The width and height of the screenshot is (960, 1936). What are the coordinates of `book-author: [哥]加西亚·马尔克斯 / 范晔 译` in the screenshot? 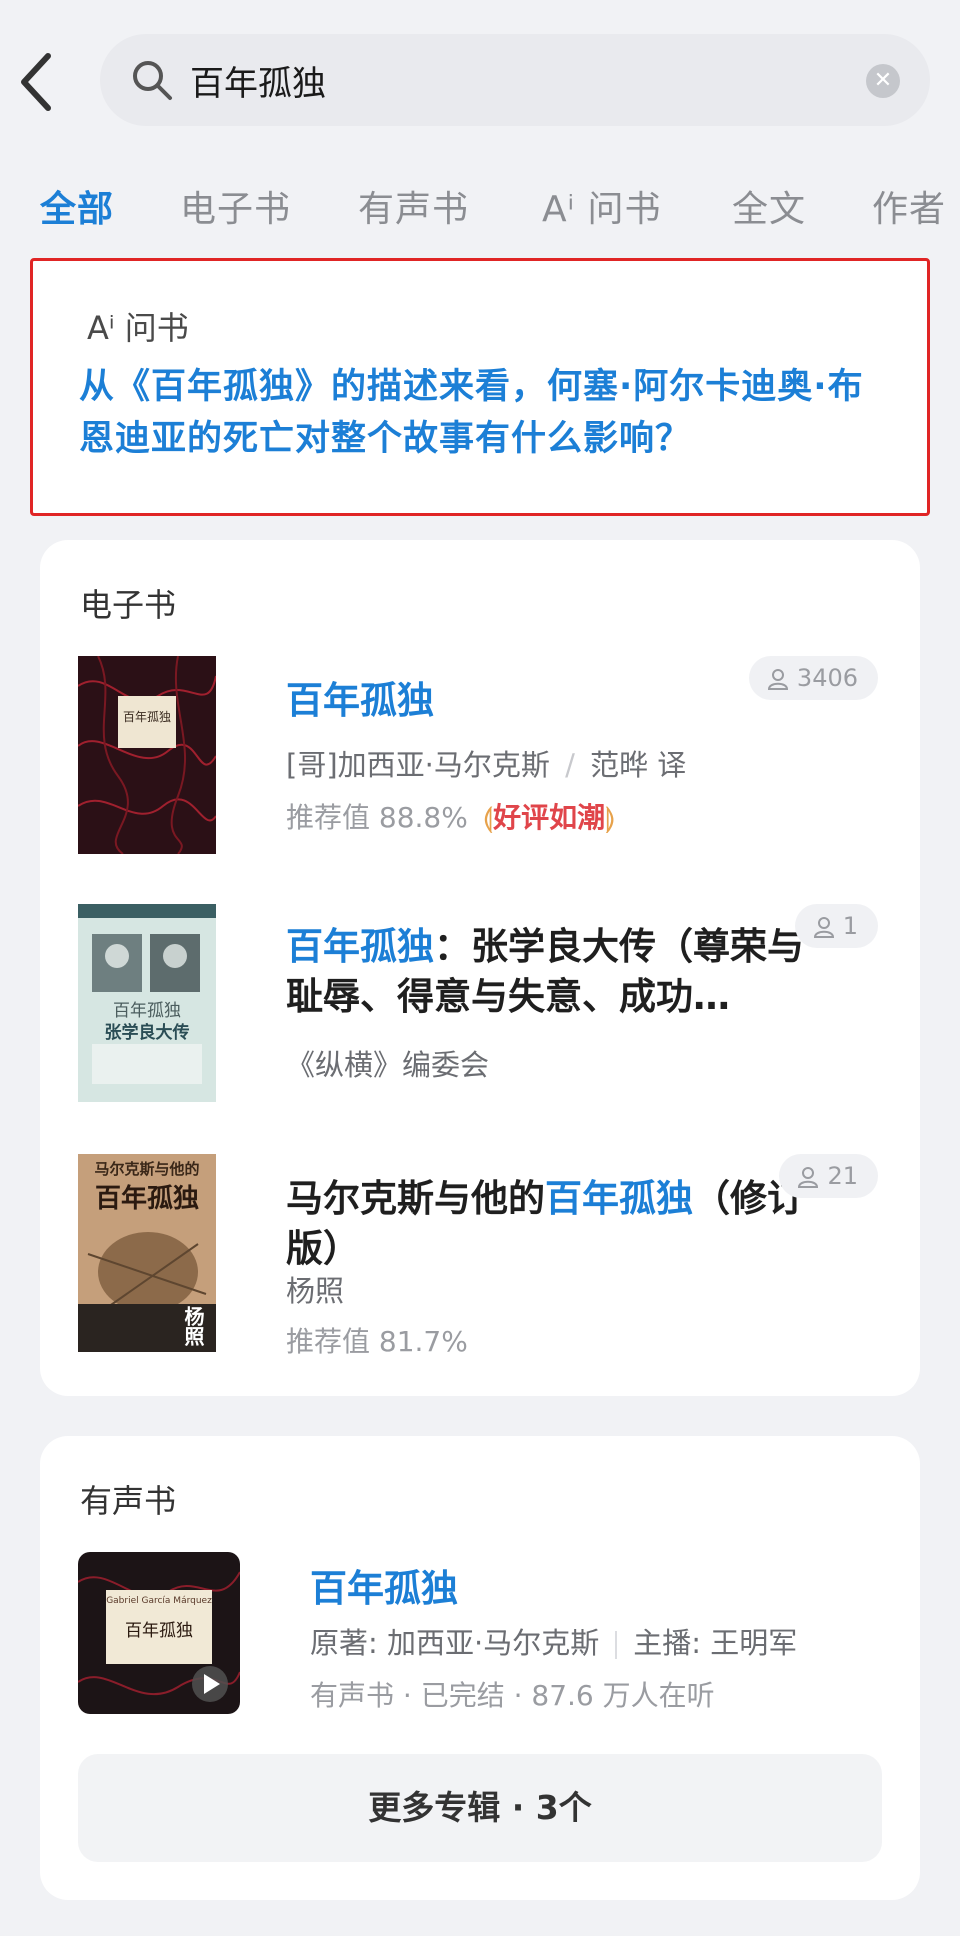 It's located at (486, 765).